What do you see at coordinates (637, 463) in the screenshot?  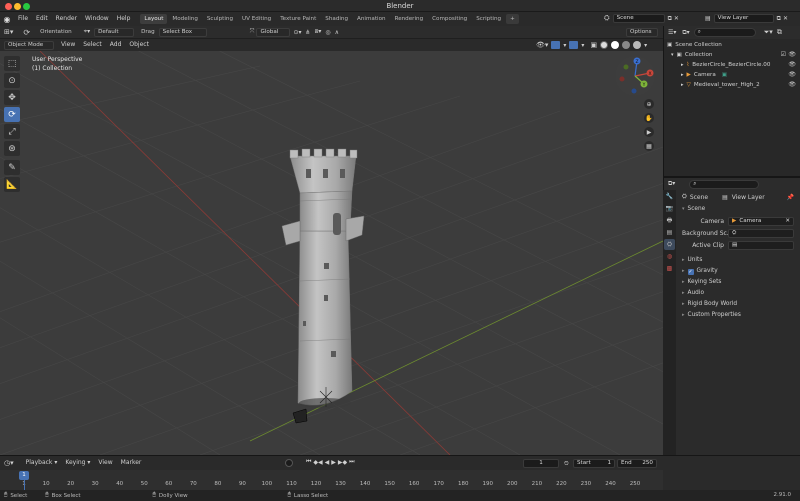 I see `end-frame-field: End 250` at bounding box center [637, 463].